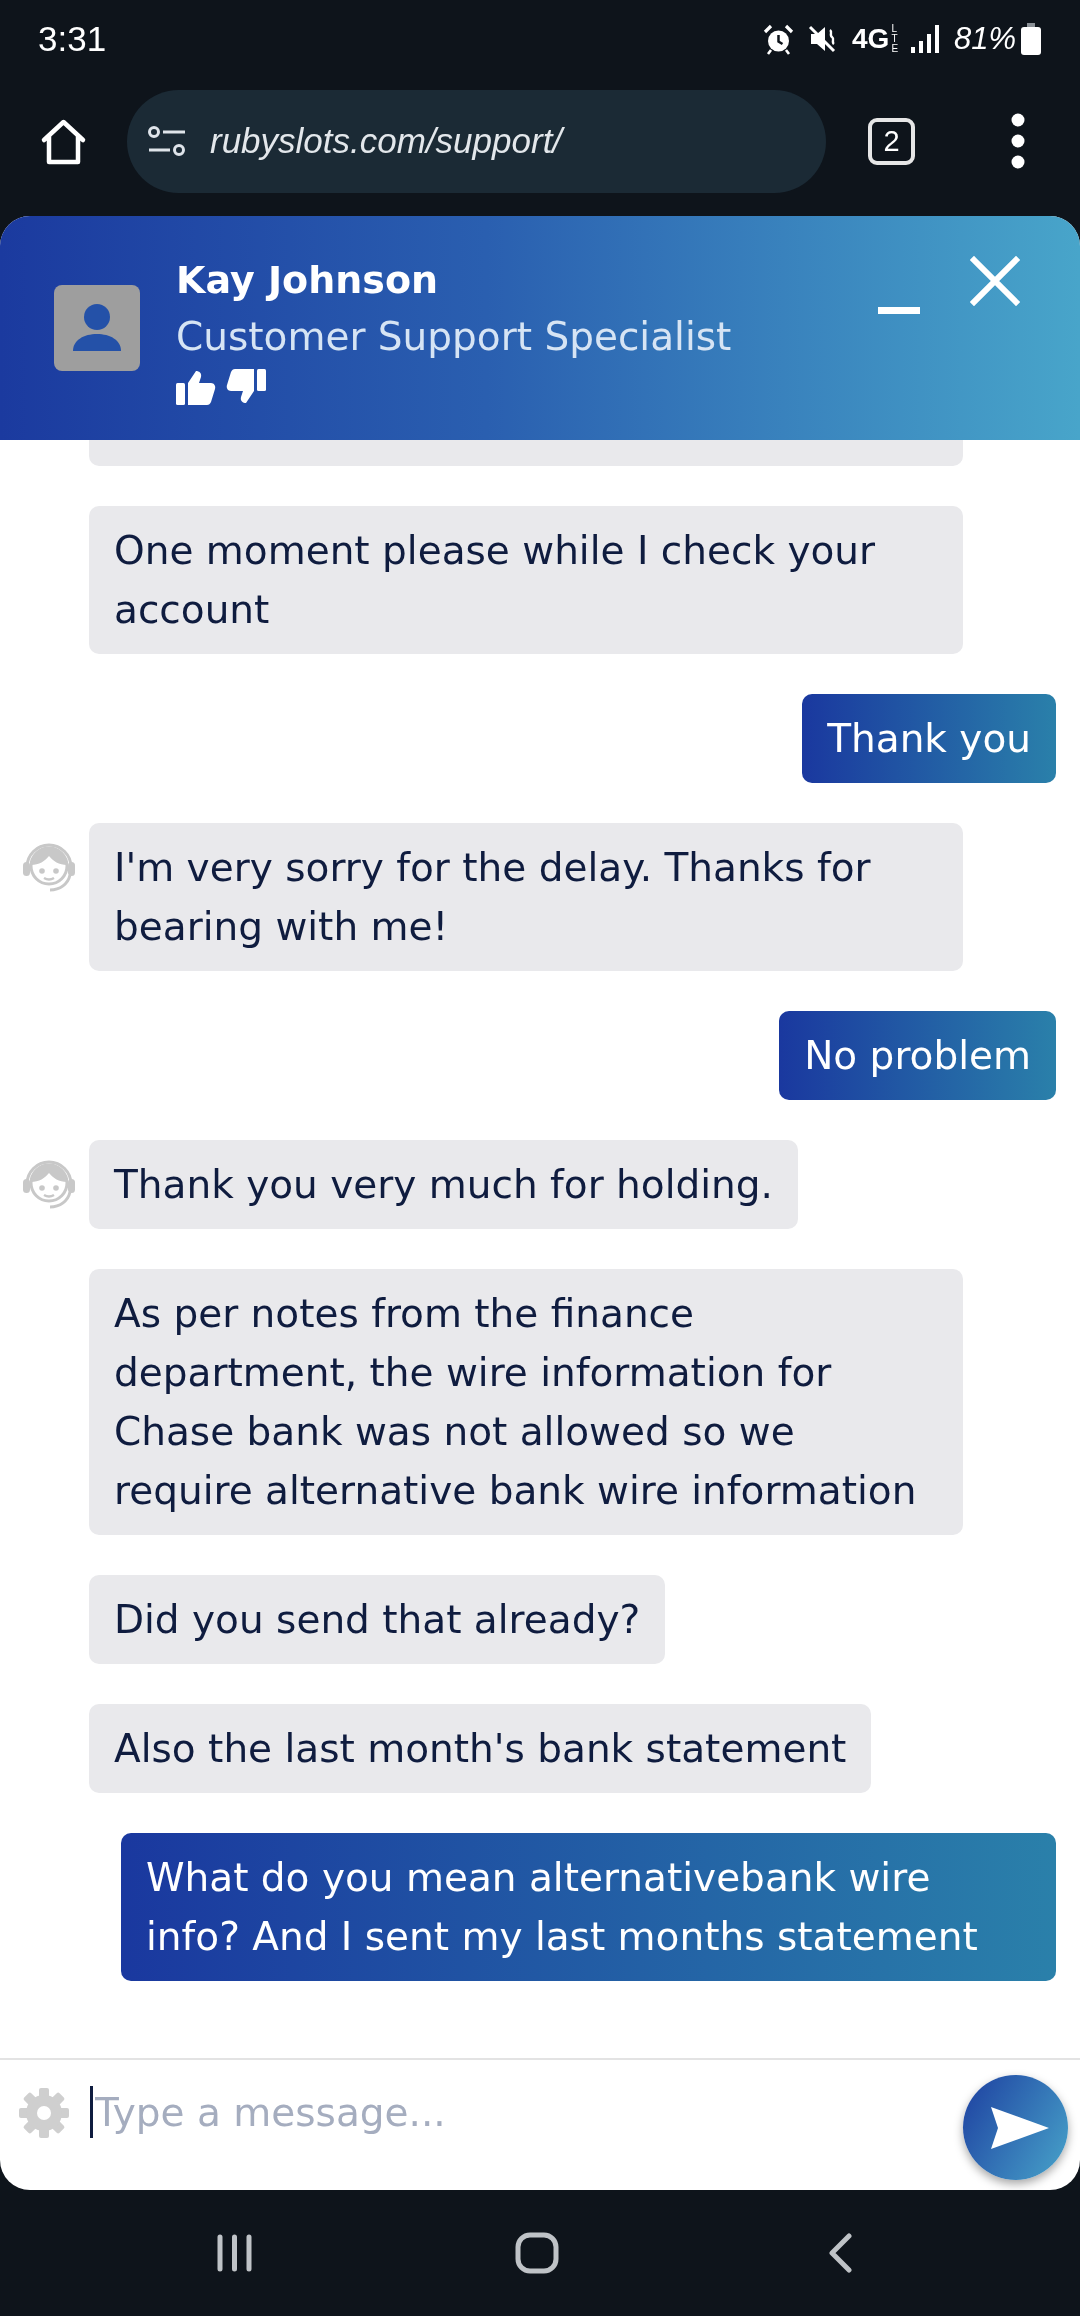 This screenshot has height=2316, width=1080. I want to click on user-message-bubble: Thank you, so click(929, 738).